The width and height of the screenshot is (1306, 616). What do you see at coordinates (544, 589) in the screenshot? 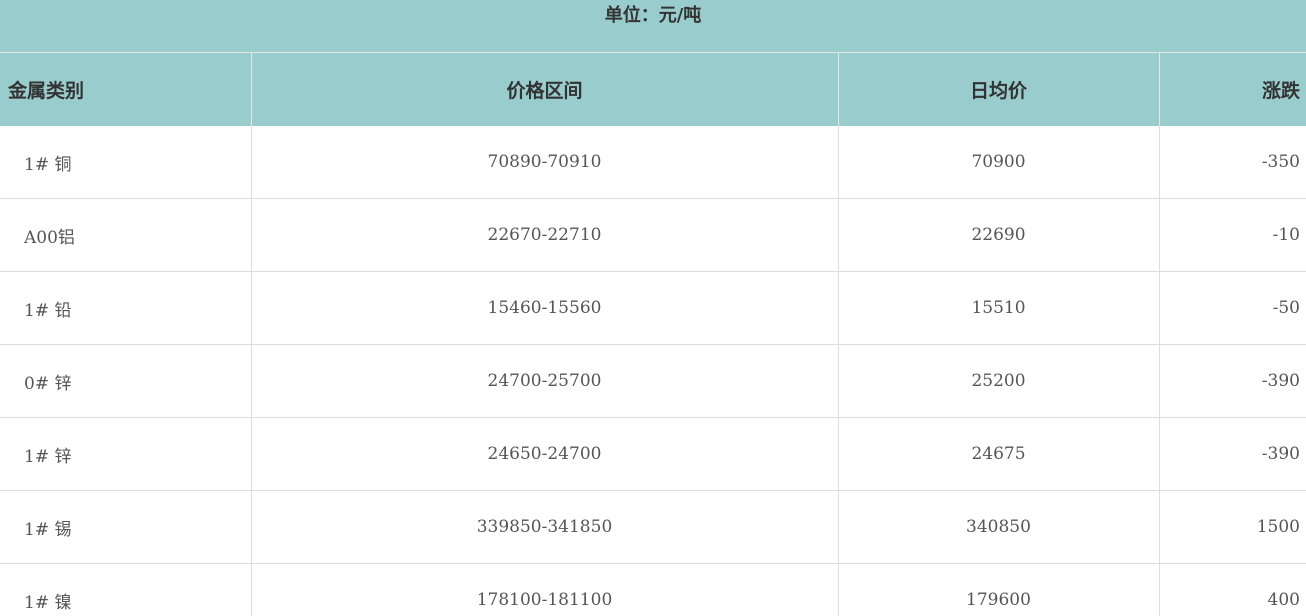
I see `cell-price-range: 178100-181100` at bounding box center [544, 589].